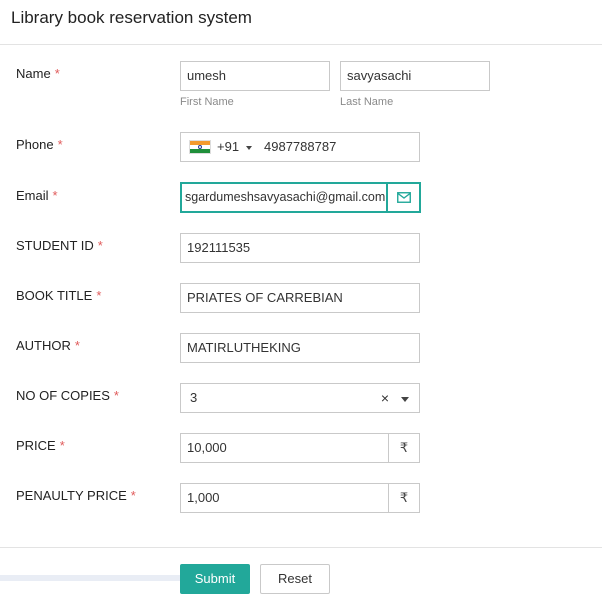 The image size is (602, 594). What do you see at coordinates (255, 76) in the screenshot?
I see `first-name-input: umesh` at bounding box center [255, 76].